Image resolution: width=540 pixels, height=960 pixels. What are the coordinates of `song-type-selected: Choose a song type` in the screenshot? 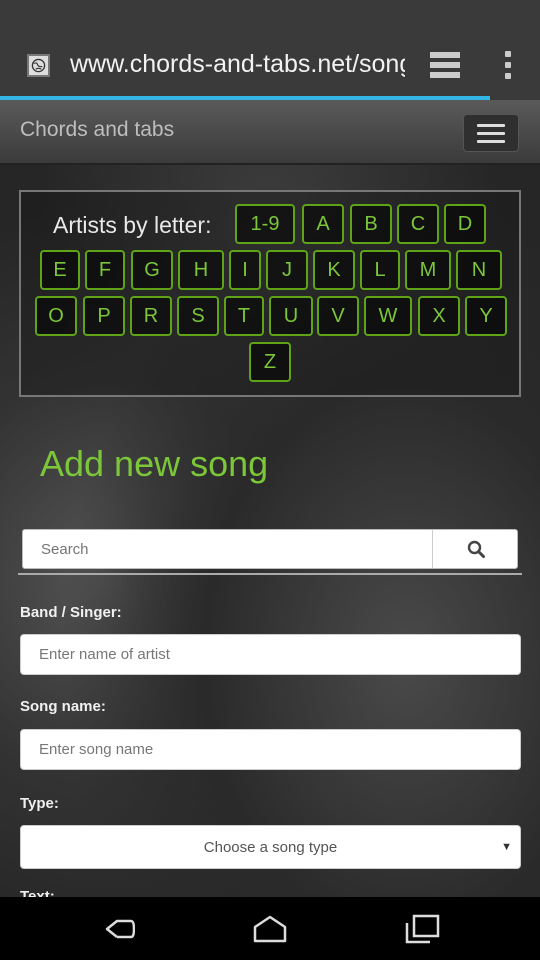 It's located at (270, 847).